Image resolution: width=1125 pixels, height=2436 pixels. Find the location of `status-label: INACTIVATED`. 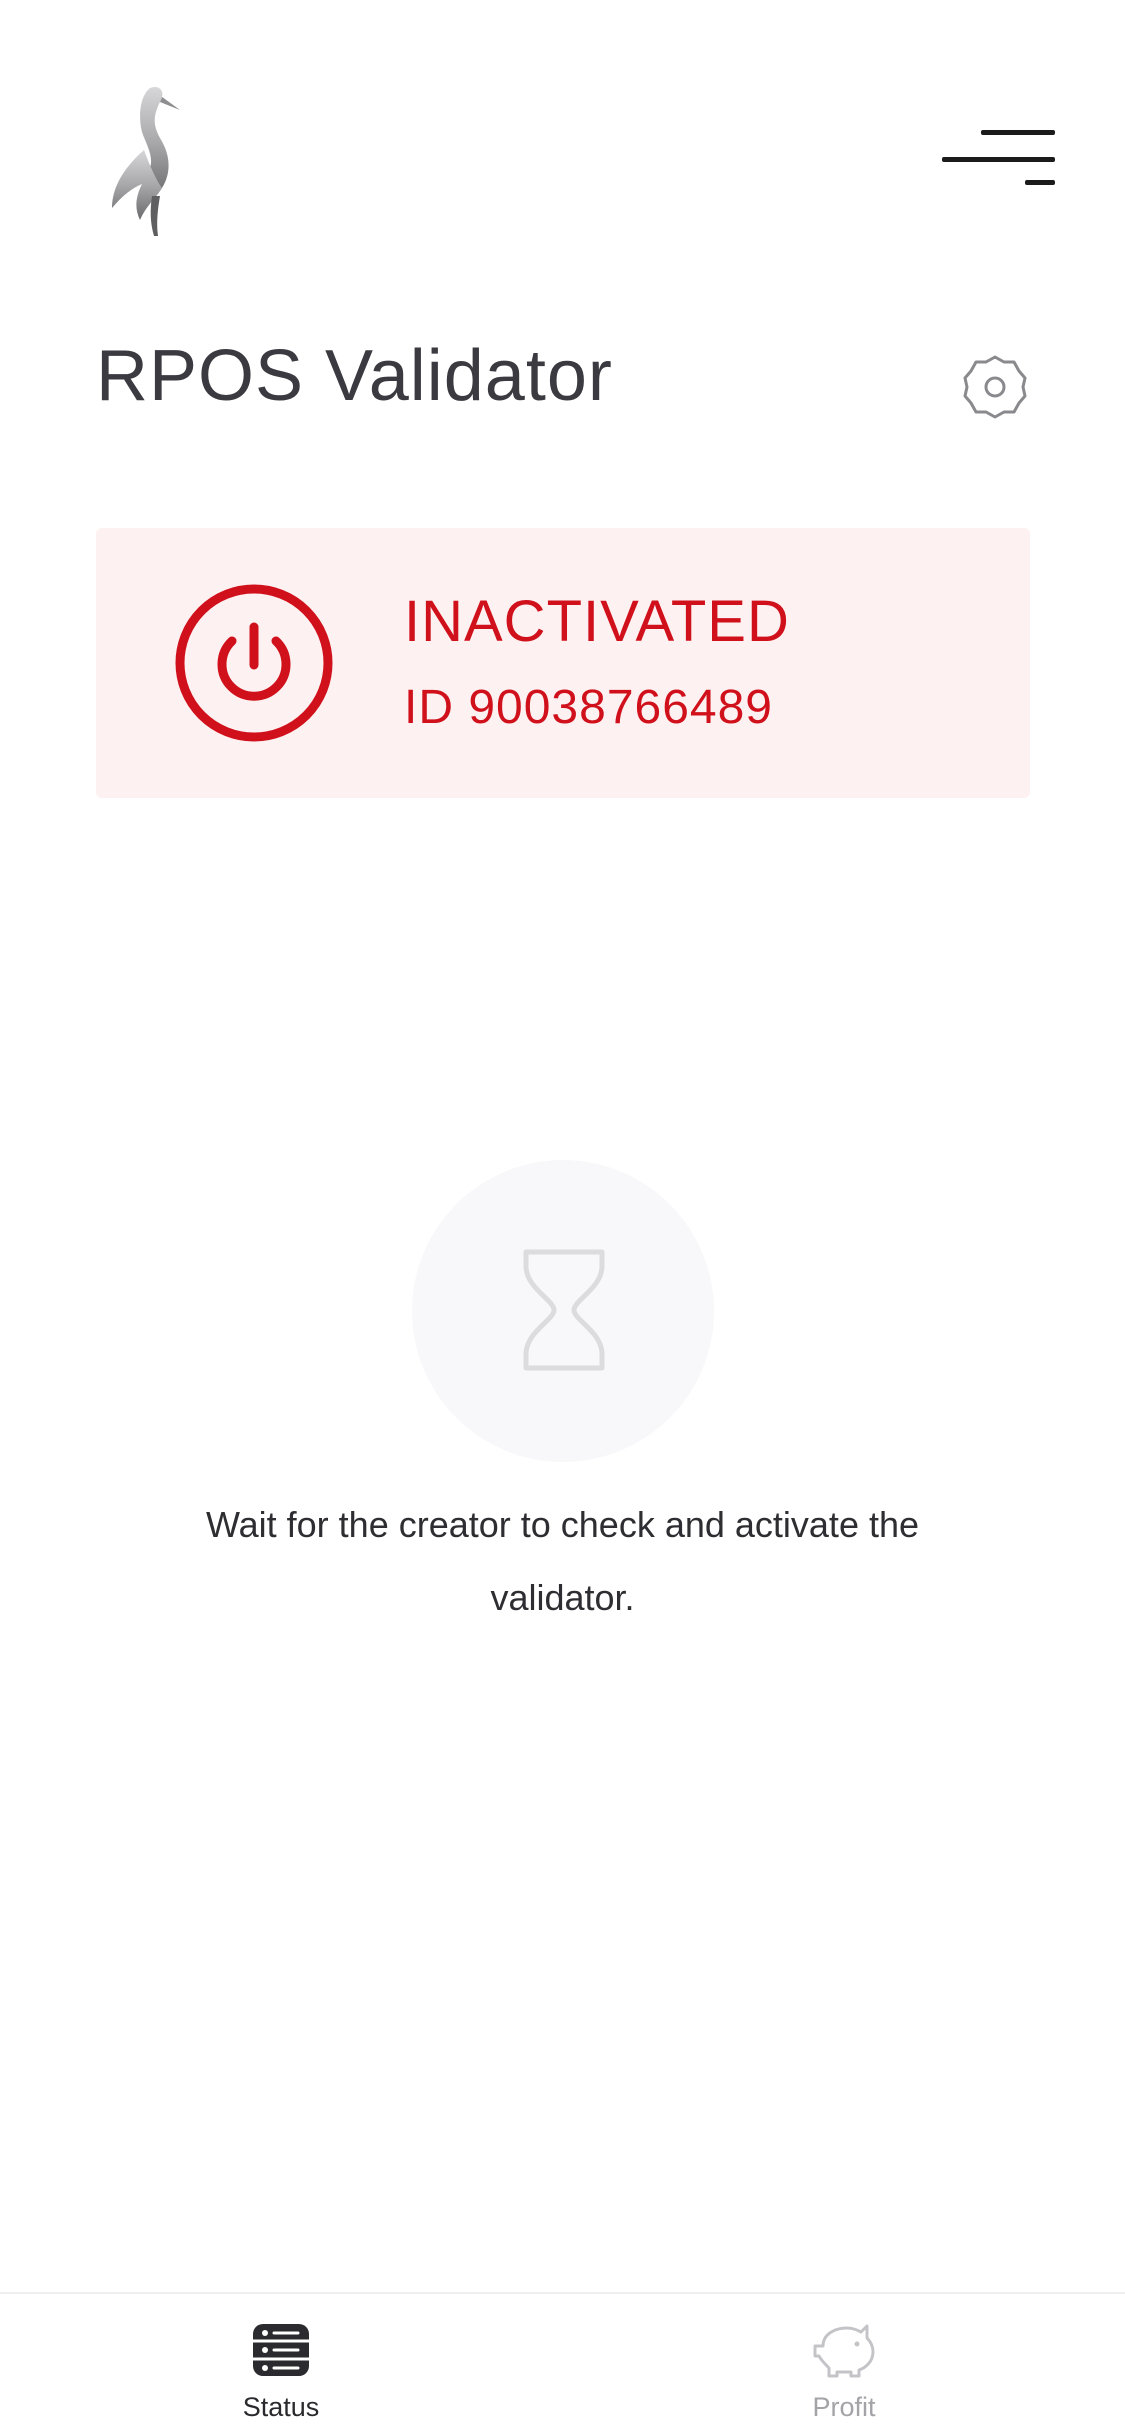

status-label: INACTIVATED is located at coordinates (597, 621).